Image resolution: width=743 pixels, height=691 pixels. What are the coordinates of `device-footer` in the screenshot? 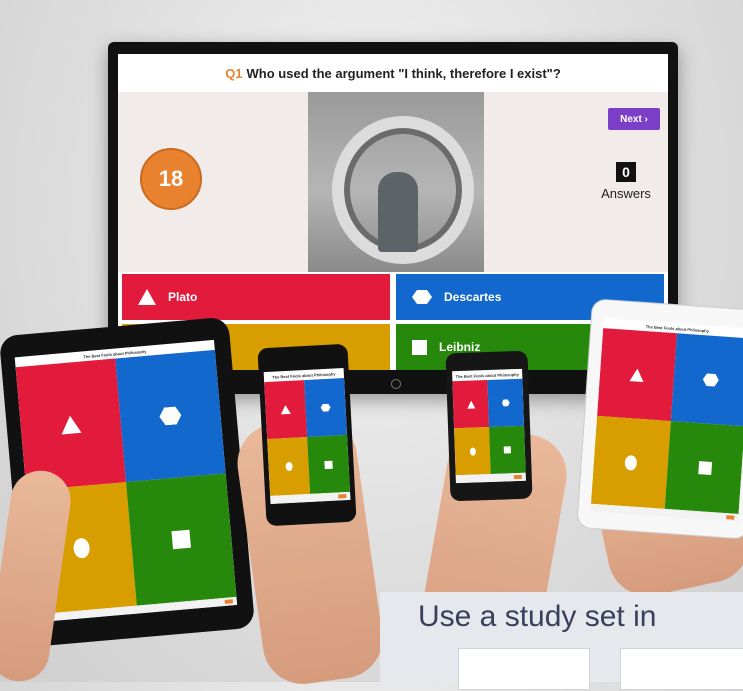 It's located at (490, 478).